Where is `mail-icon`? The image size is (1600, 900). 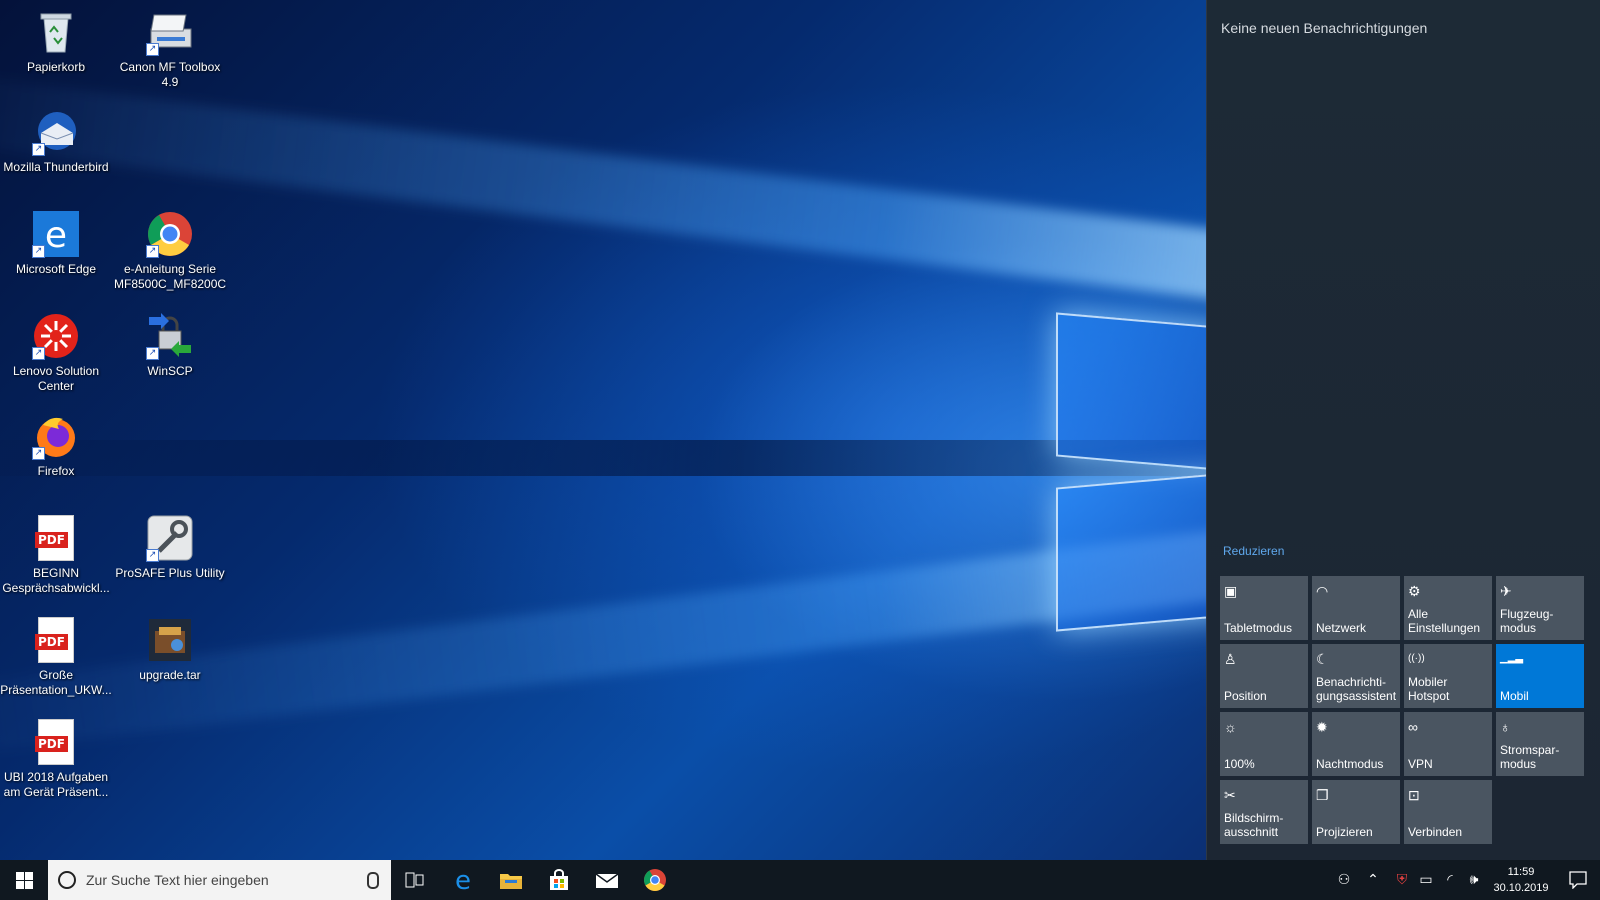 mail-icon is located at coordinates (607, 880).